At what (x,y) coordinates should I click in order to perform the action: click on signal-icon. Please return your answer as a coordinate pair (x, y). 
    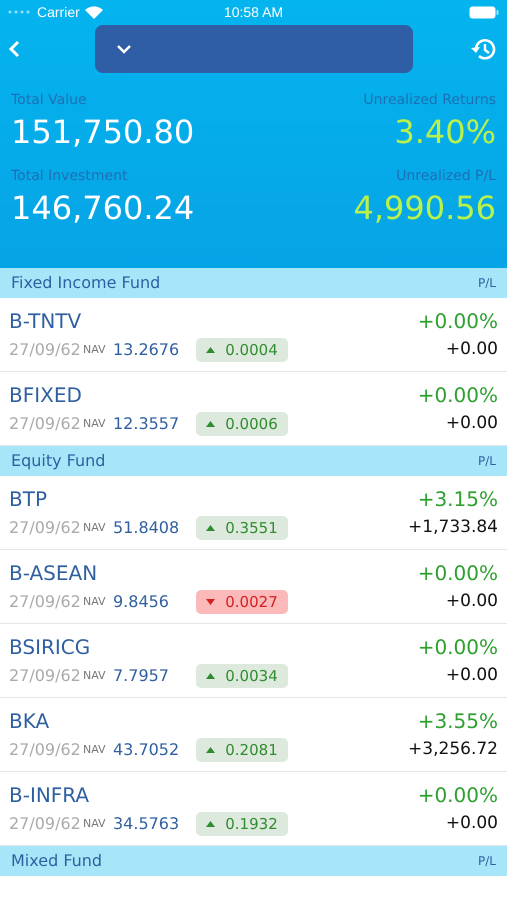
    Looking at the image, I should click on (20, 12).